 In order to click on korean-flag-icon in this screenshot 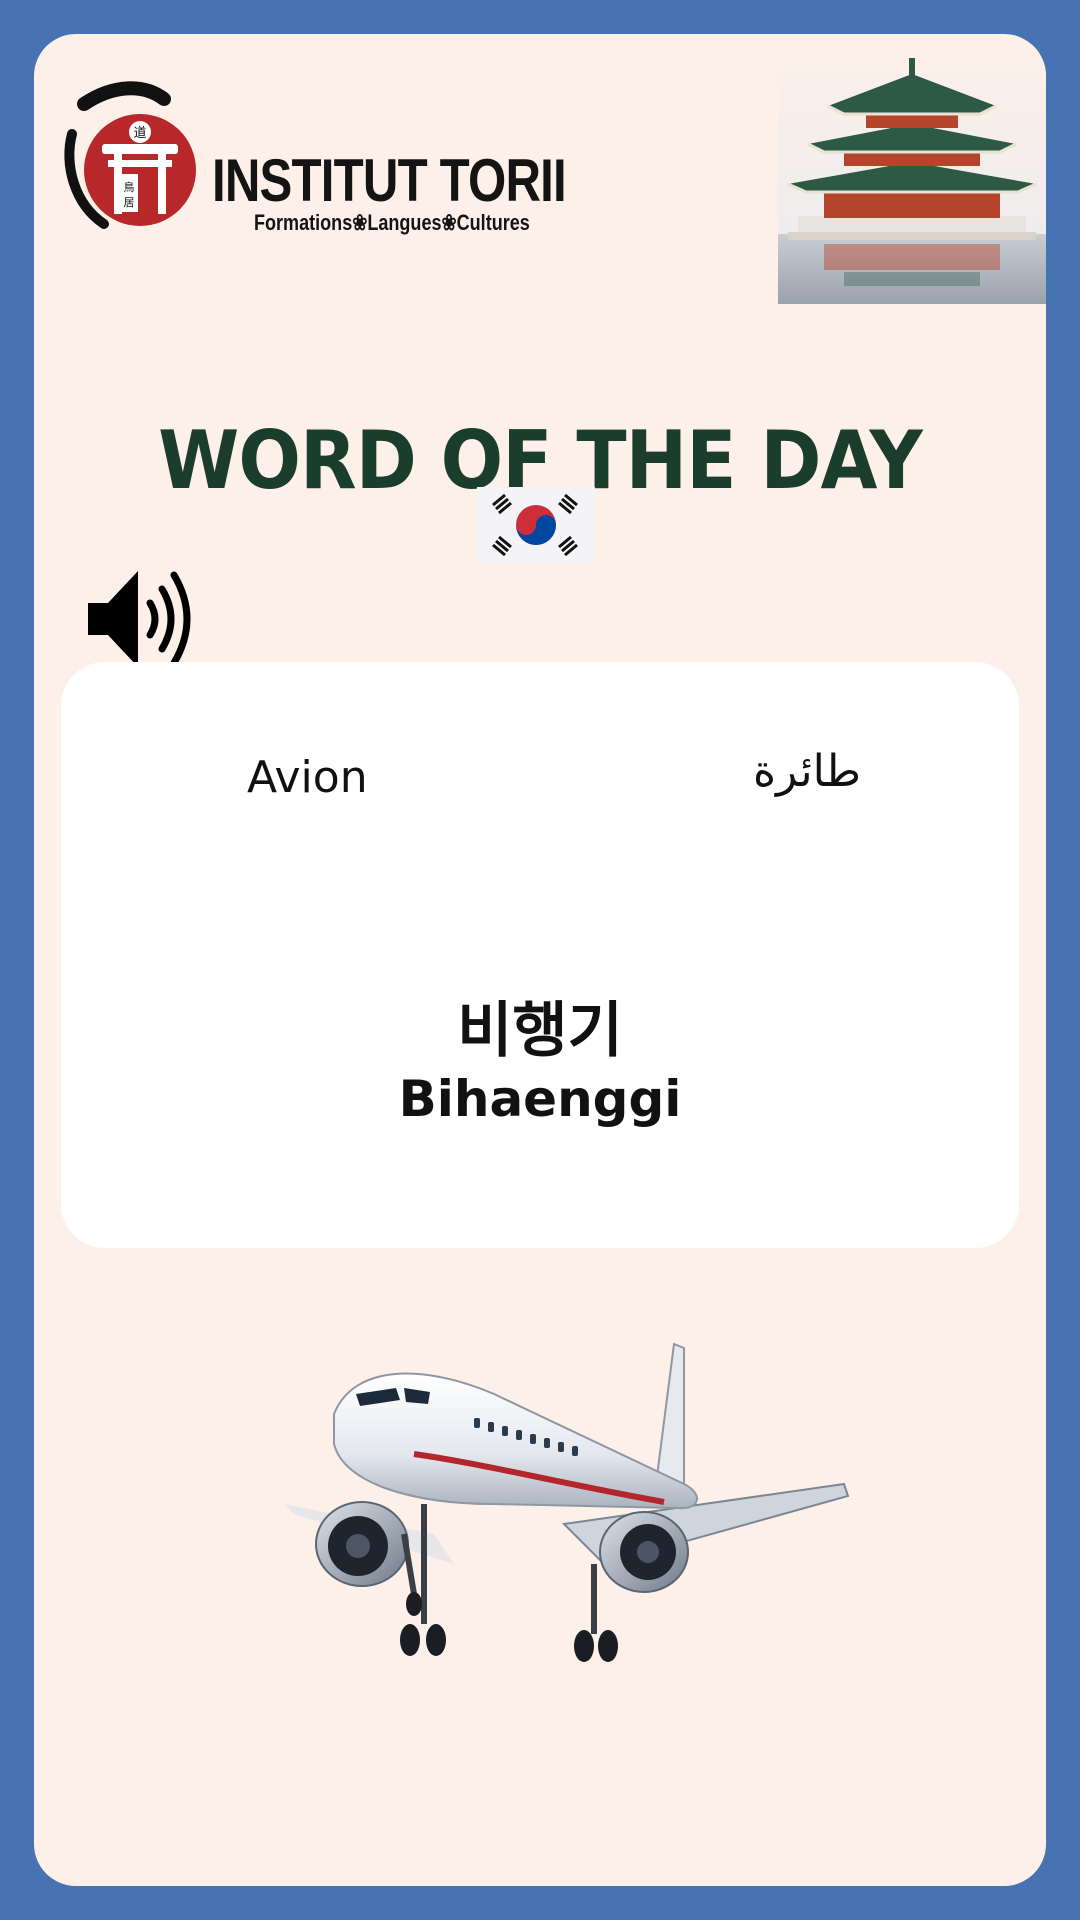, I will do `click(536, 525)`.